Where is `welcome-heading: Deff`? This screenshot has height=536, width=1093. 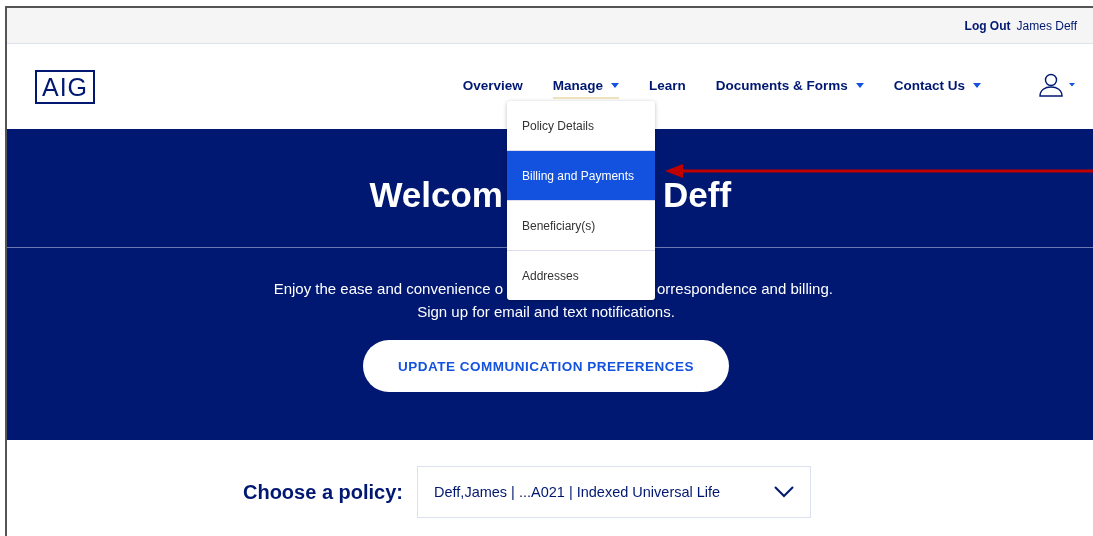 welcome-heading: Deff is located at coordinates (697, 194).